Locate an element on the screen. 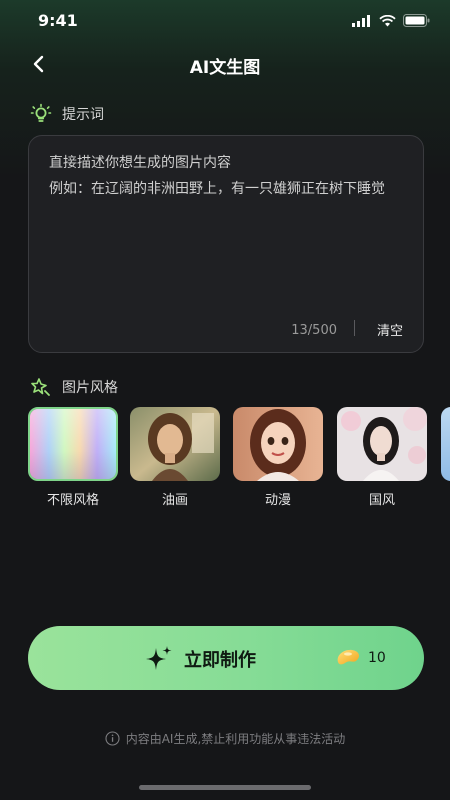 The image size is (450, 800). status-icons is located at coordinates (391, 20).